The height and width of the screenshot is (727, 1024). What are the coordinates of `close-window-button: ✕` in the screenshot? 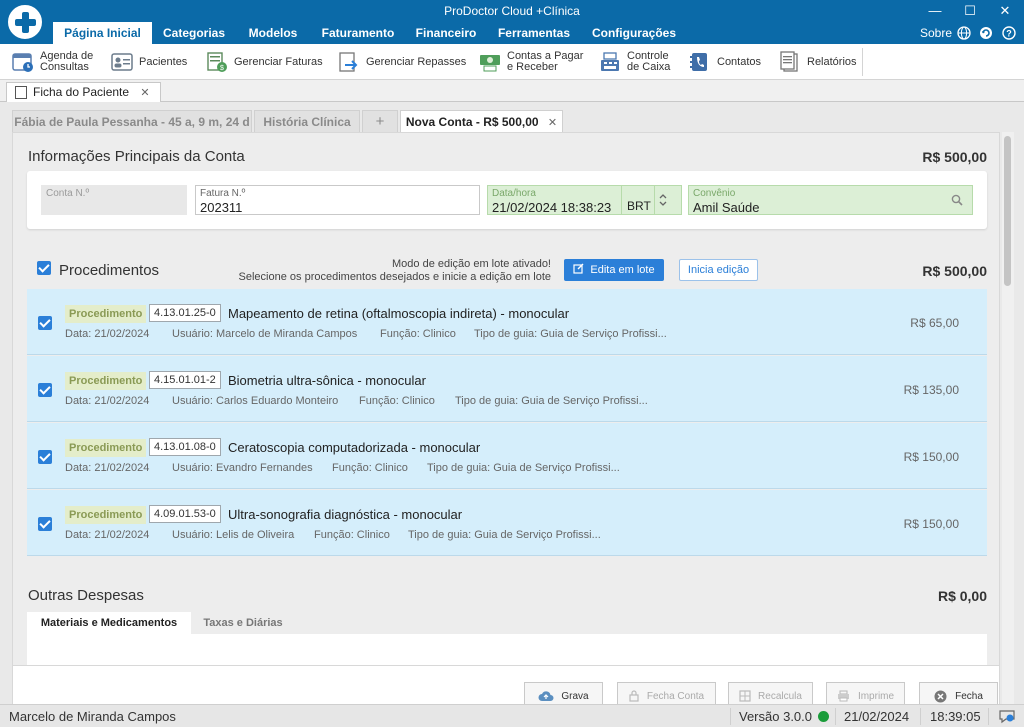 It's located at (1005, 11).